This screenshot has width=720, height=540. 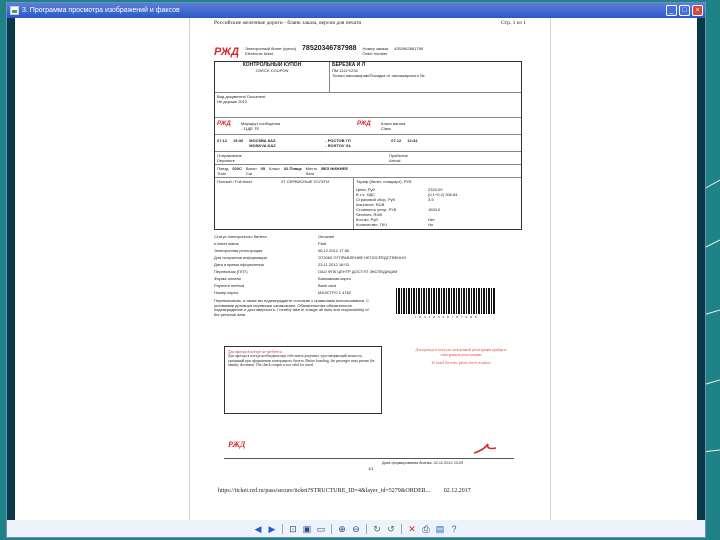 I want to click on rotate-cw-icon: ↻, so click(x=377, y=529).